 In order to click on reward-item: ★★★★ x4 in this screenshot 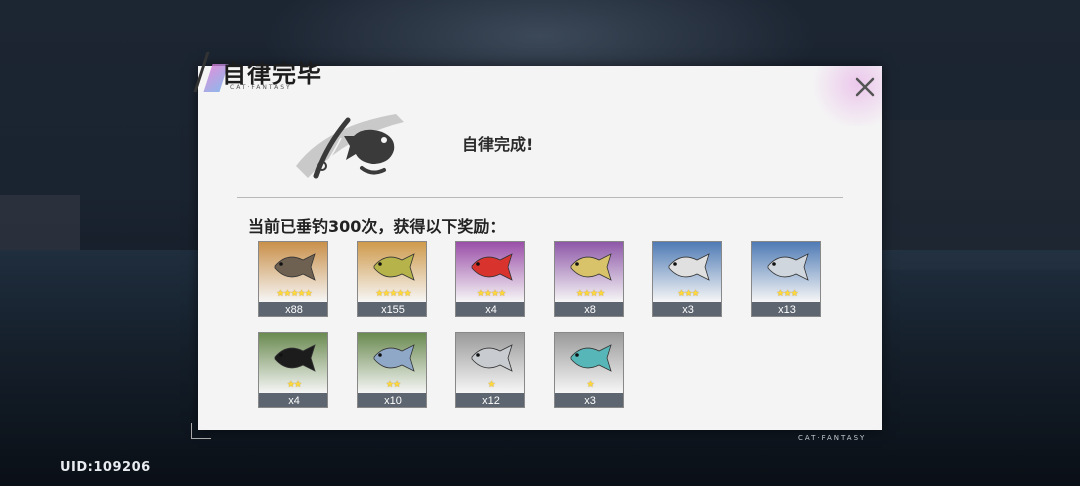, I will do `click(490, 279)`.